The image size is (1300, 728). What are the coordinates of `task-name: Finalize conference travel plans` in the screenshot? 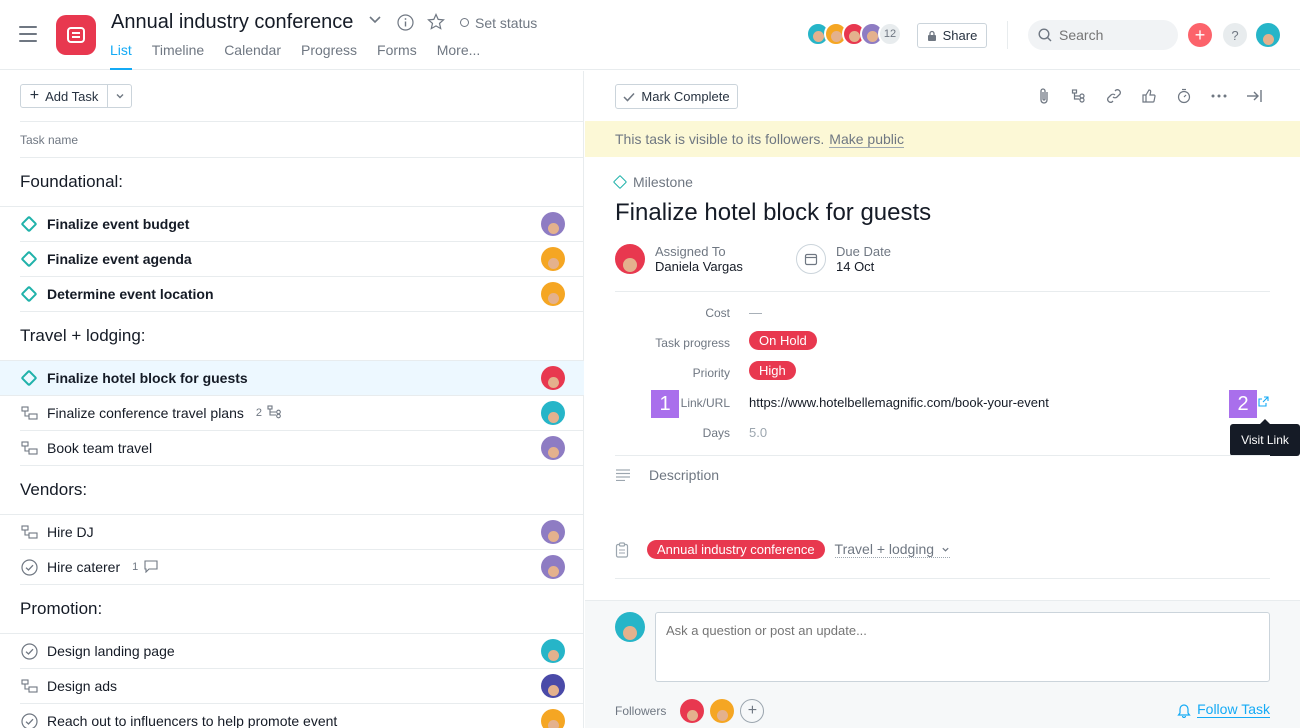 It's located at (145, 413).